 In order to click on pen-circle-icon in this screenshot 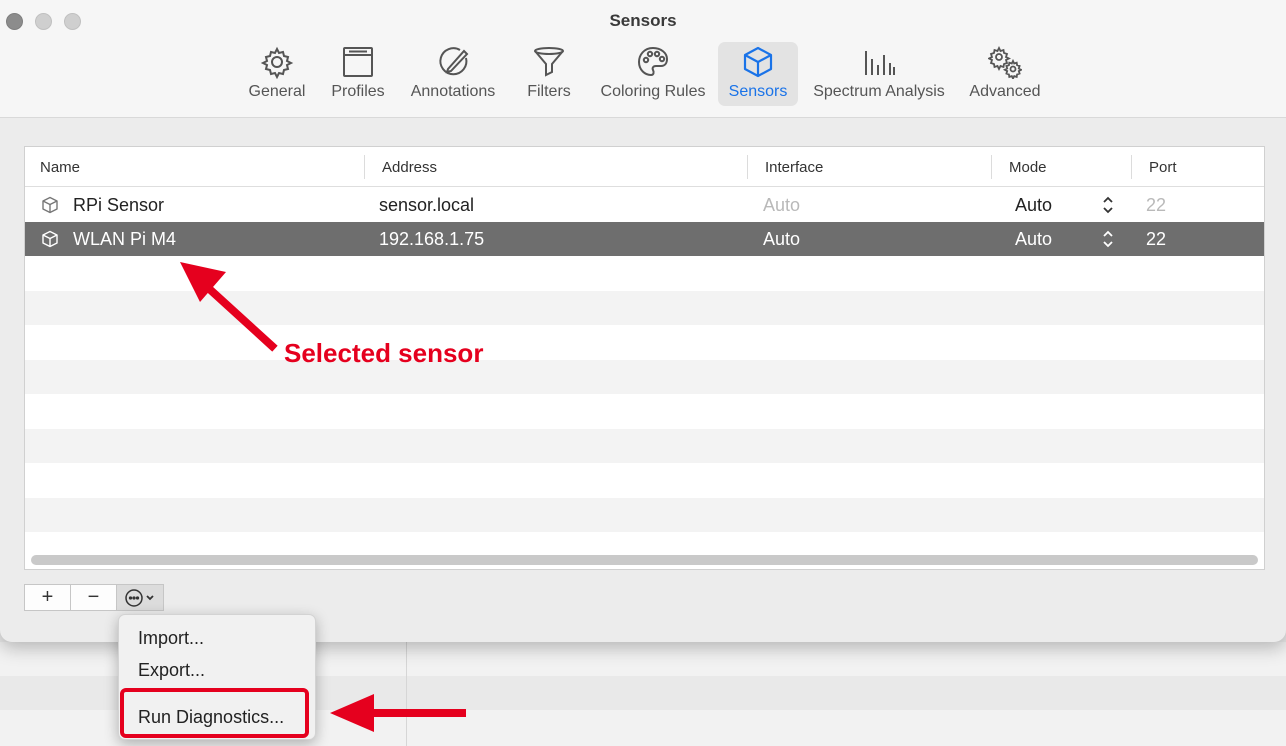, I will do `click(453, 62)`.